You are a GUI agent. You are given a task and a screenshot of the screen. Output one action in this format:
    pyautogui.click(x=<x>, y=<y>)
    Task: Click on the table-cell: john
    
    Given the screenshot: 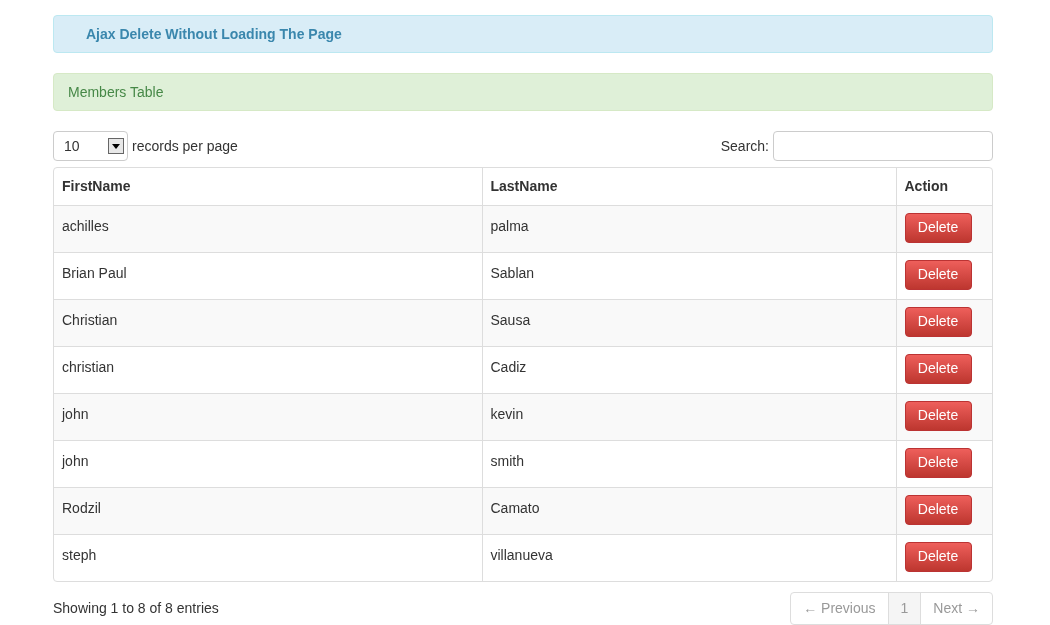 What is the action you would take?
    pyautogui.click(x=268, y=416)
    